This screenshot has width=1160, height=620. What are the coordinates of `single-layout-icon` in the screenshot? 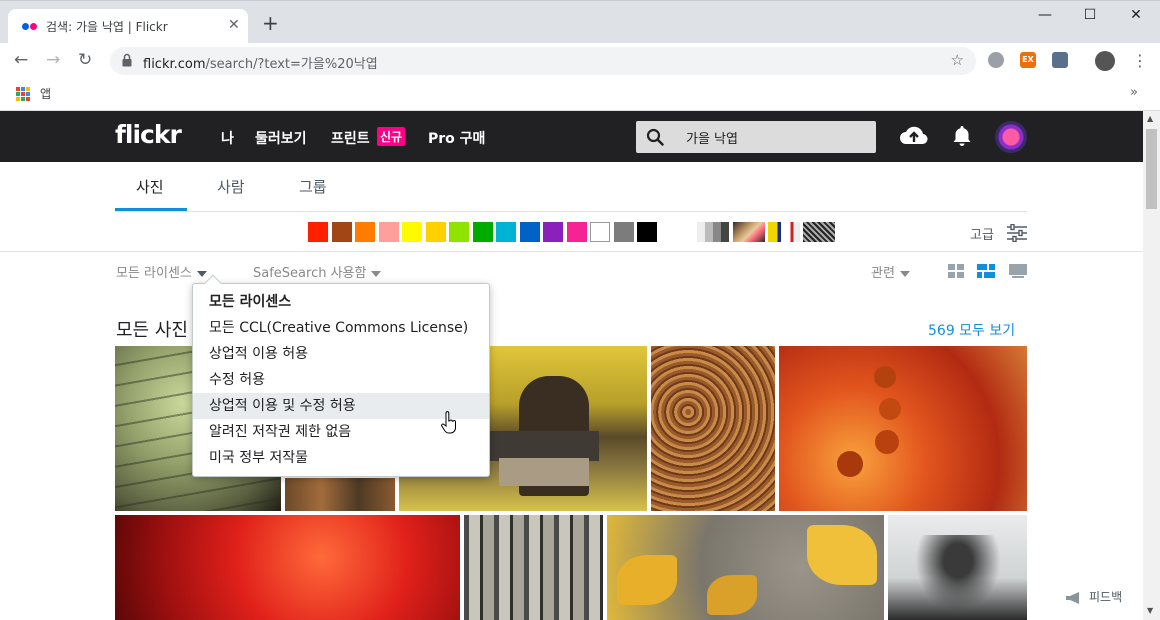 It's located at (1018, 271).